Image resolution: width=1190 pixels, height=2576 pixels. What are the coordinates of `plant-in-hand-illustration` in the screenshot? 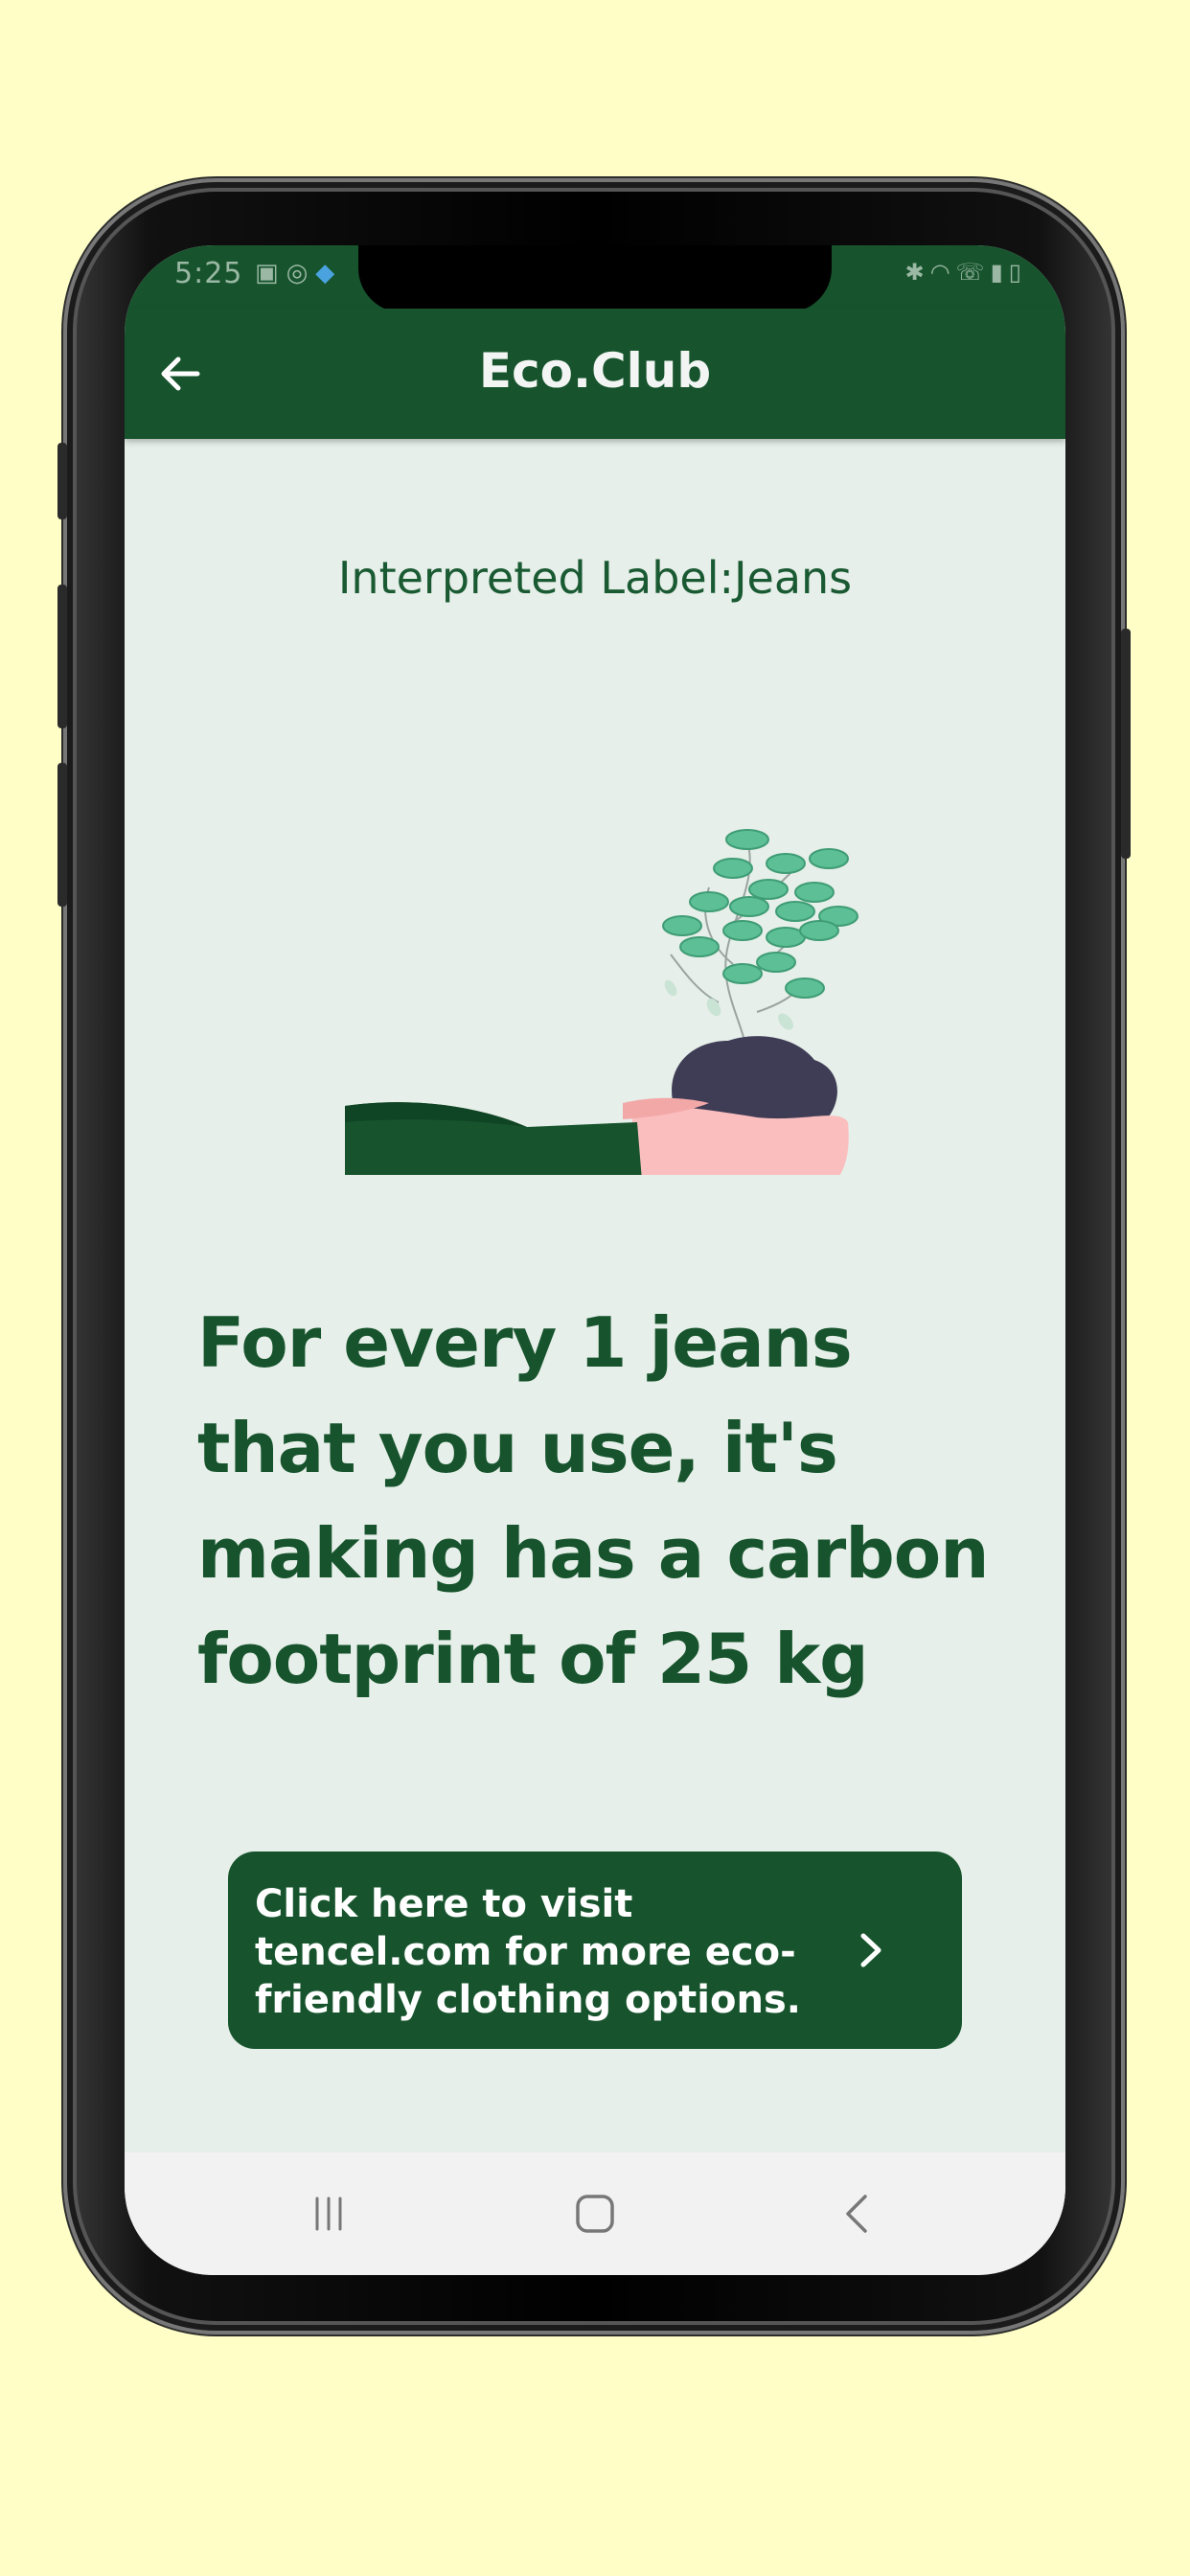 It's located at (602, 1002).